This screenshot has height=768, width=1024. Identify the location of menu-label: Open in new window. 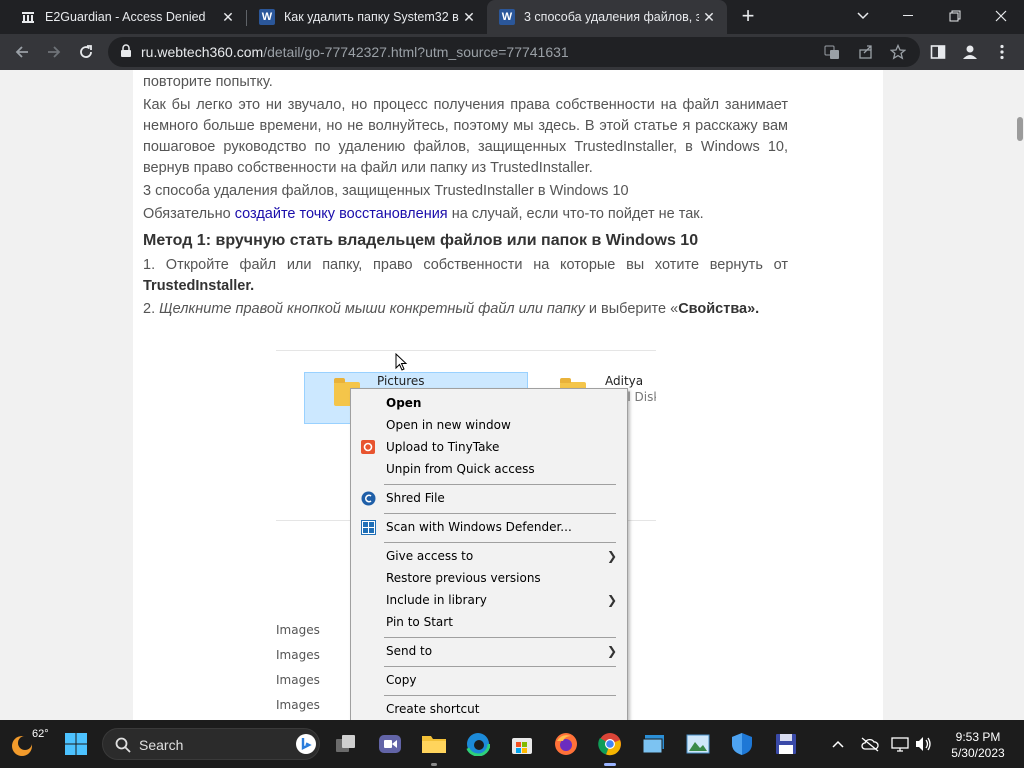
(448, 425).